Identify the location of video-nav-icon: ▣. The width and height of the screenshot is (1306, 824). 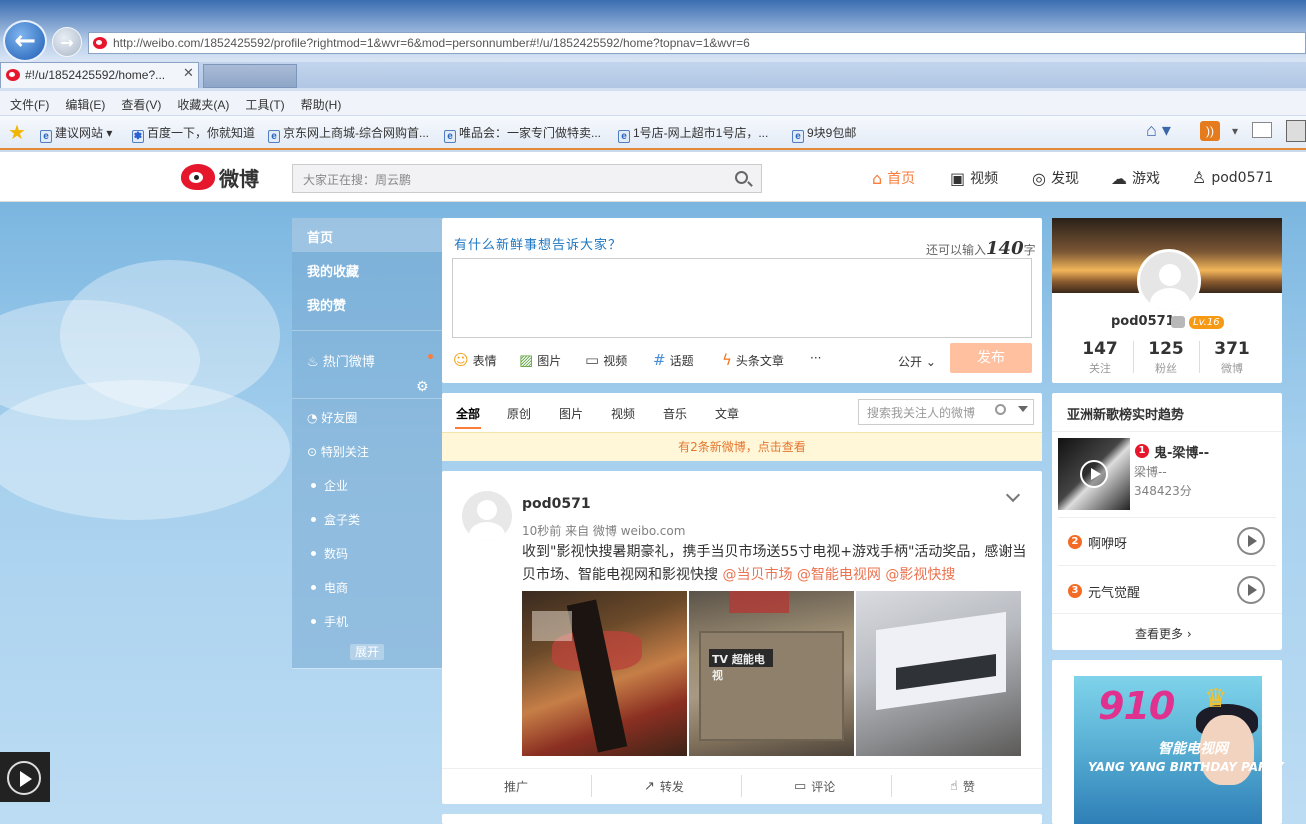
(958, 178).